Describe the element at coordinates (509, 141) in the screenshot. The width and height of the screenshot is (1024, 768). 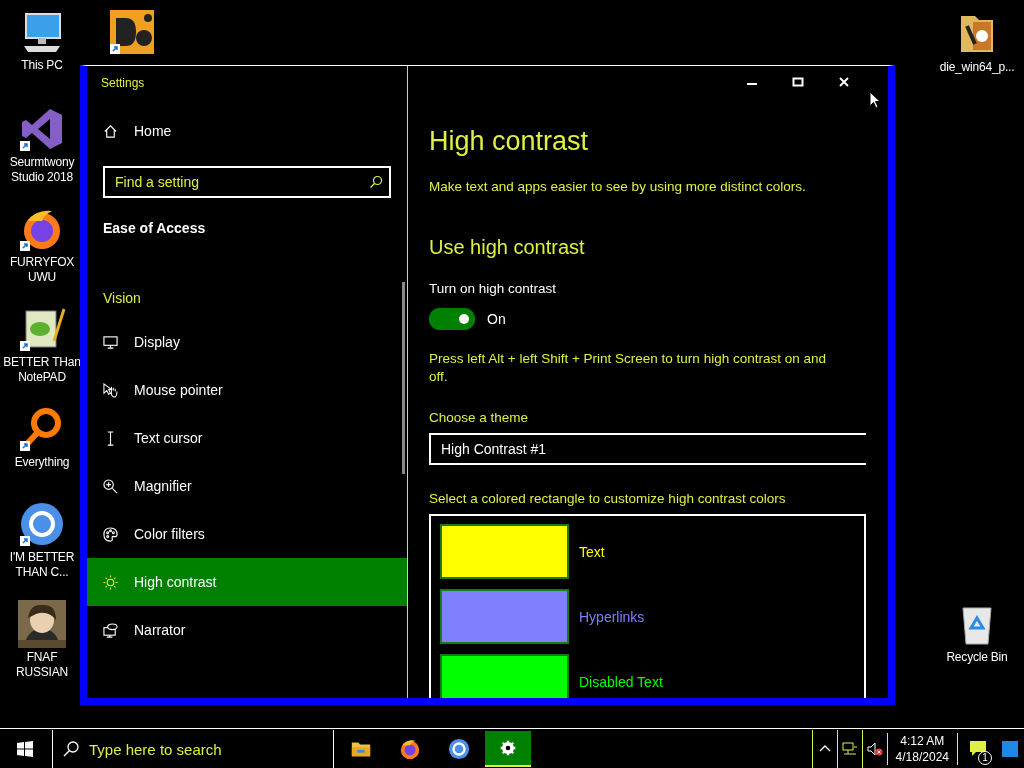
I see `page-title: High contrast` at that location.